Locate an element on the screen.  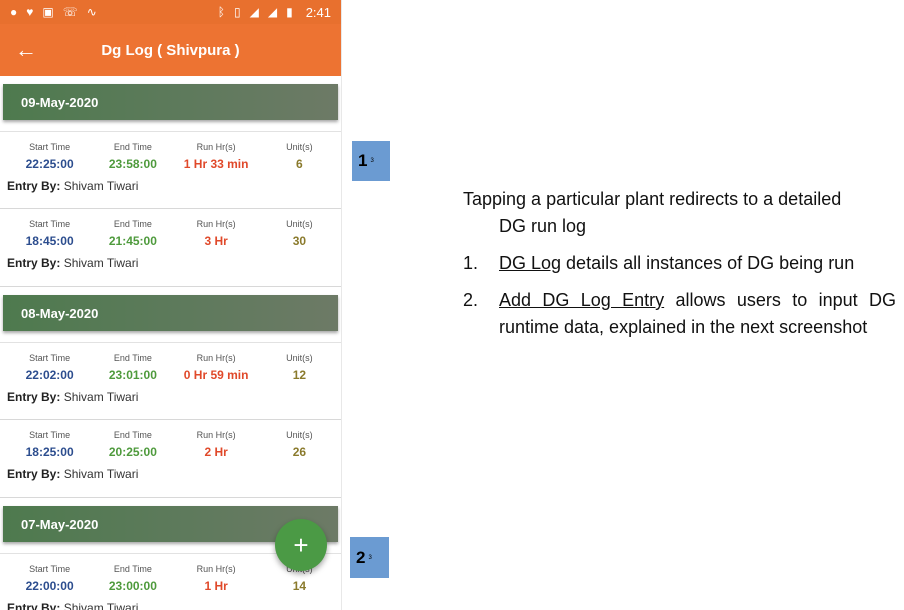
activity-icon: ∿ is located at coordinates (91, 12).